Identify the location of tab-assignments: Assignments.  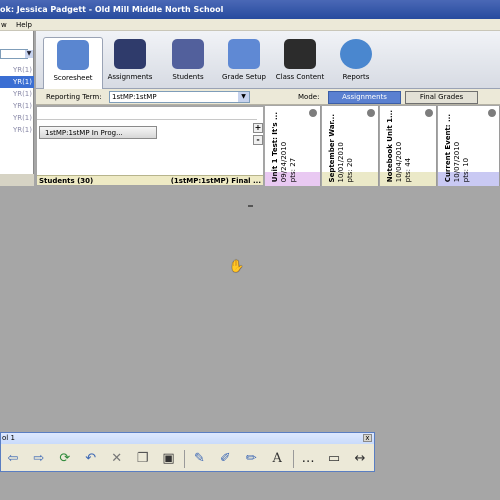
(130, 63).